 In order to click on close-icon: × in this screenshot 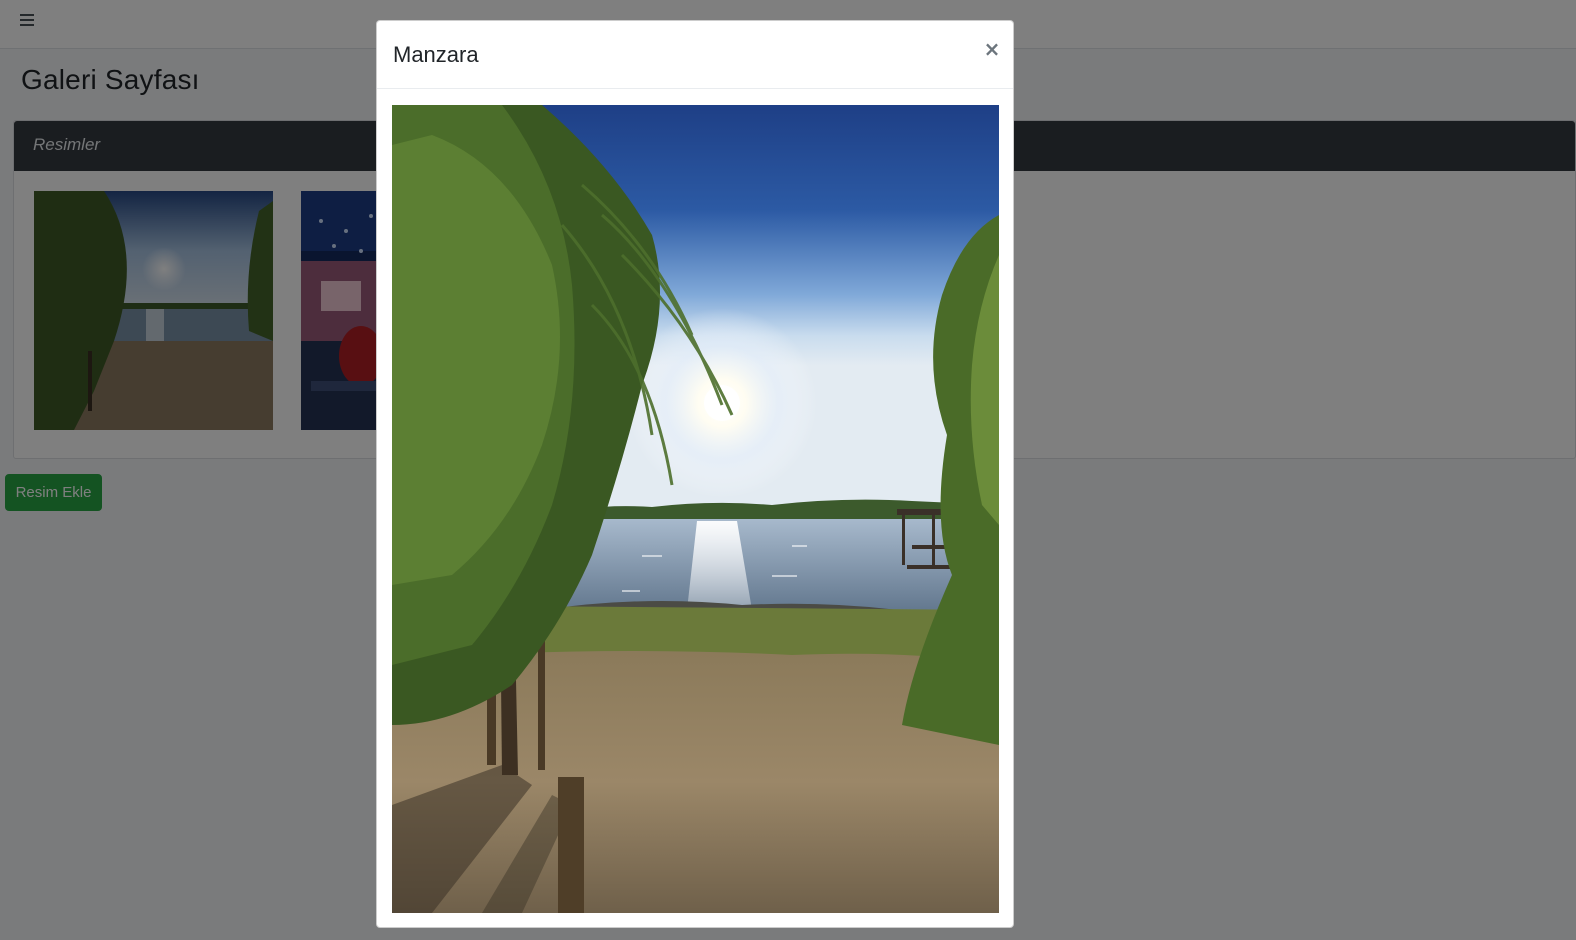, I will do `click(992, 49)`.